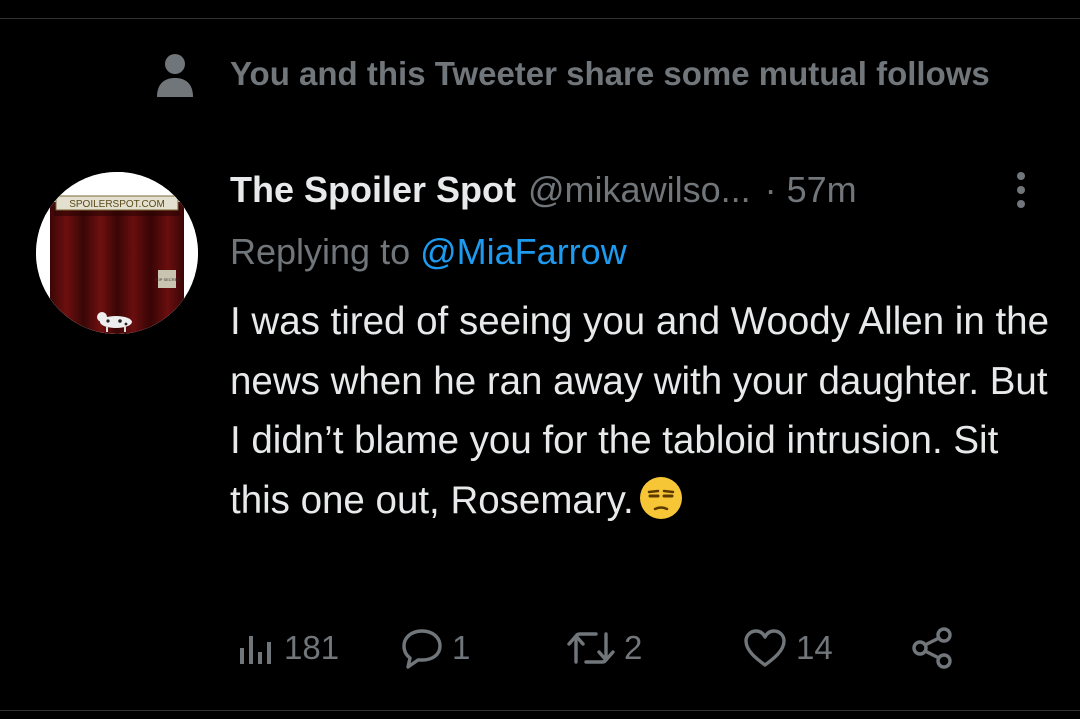 This screenshot has width=1080, height=719. I want to click on tweet-actions: 181 1 2 14, so click(616, 648).